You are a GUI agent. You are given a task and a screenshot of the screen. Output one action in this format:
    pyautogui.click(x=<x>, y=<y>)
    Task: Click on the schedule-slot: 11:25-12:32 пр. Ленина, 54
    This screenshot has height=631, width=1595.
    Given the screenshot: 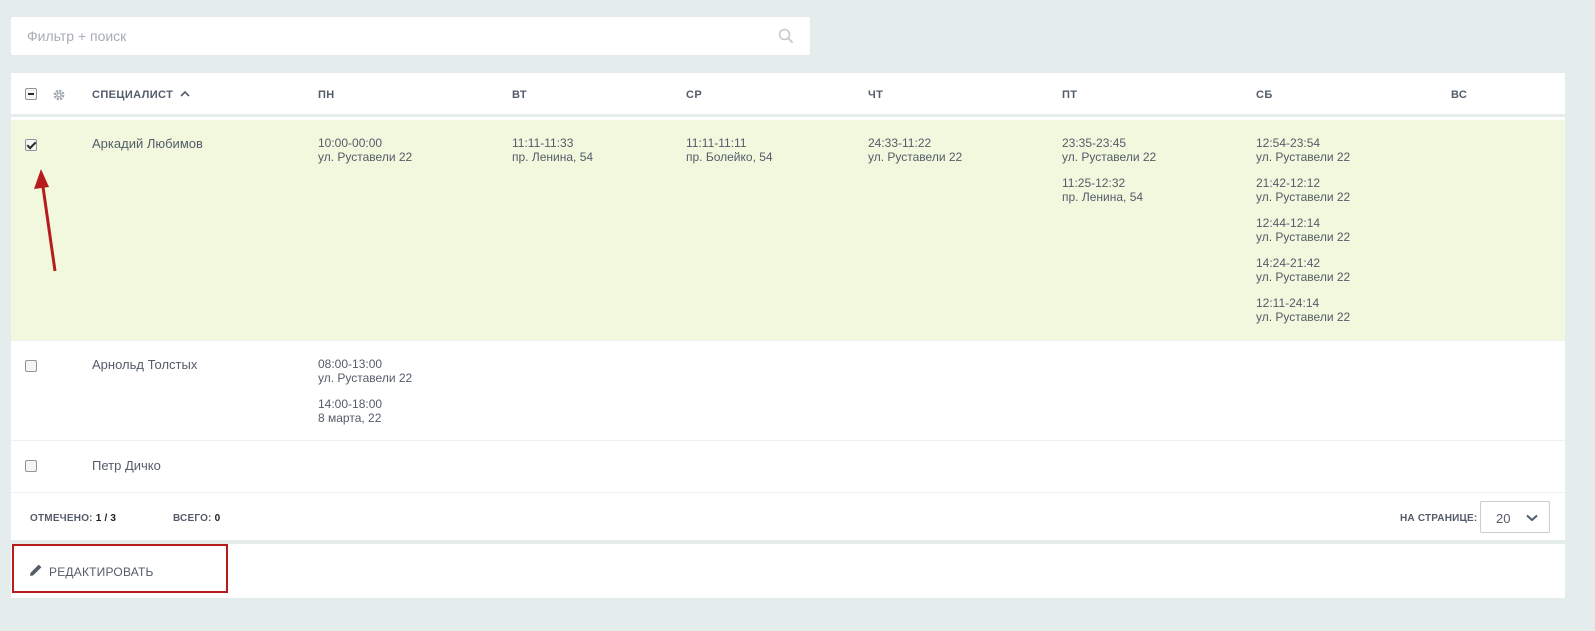 What is the action you would take?
    pyautogui.click(x=1103, y=190)
    